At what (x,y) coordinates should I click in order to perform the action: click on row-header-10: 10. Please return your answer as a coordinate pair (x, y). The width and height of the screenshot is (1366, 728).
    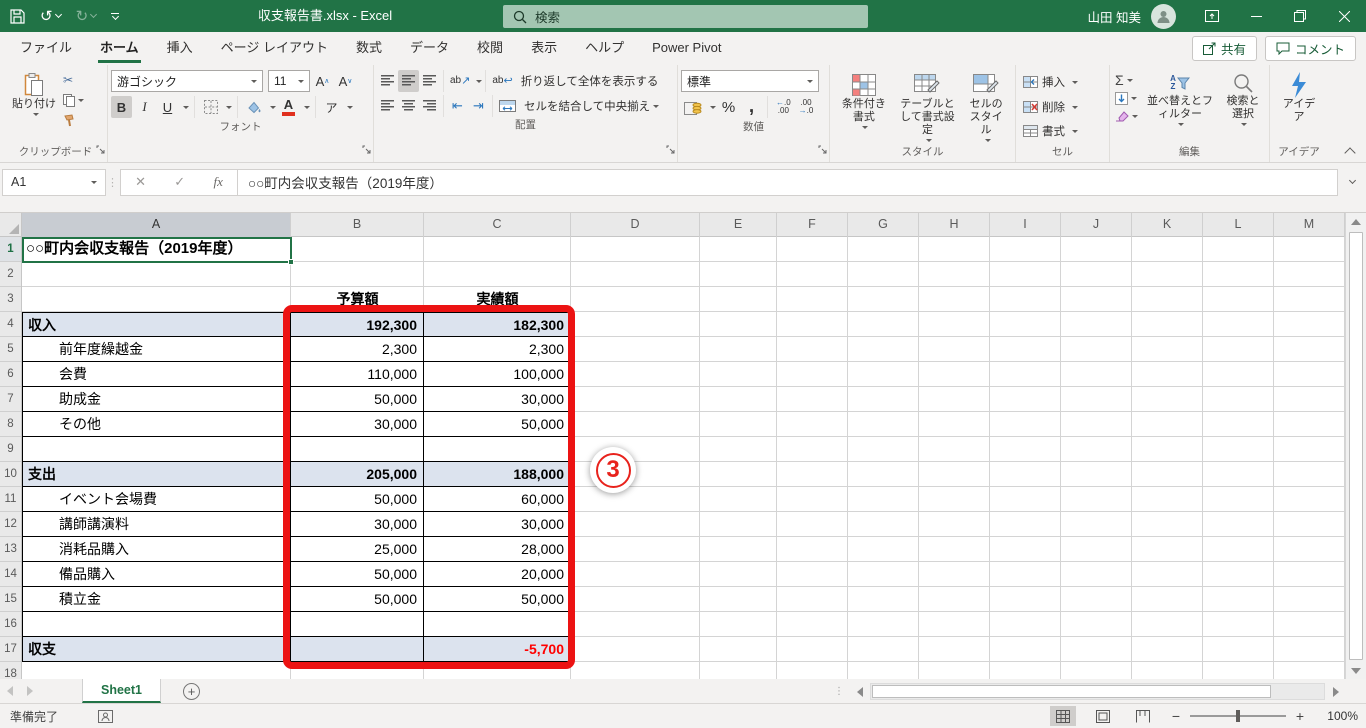
    Looking at the image, I should click on (10, 474).